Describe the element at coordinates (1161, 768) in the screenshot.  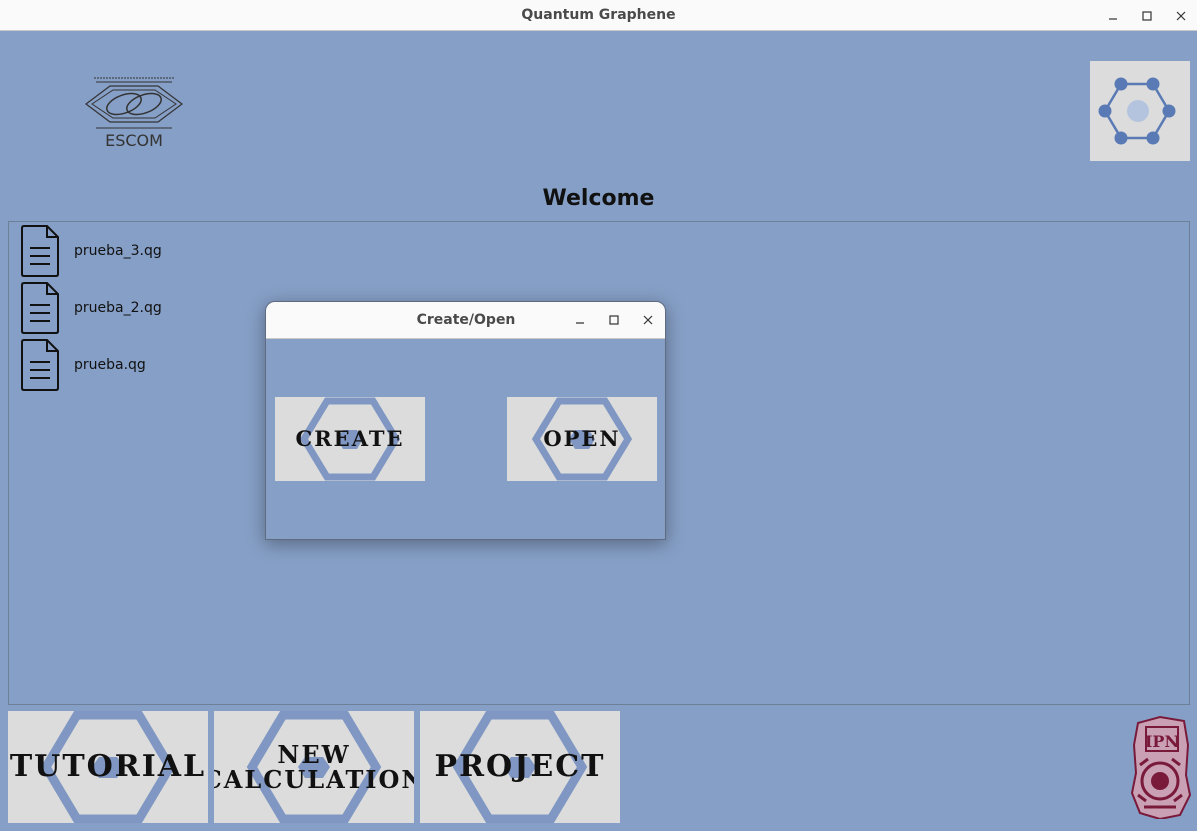
I see `ipn-logo: IPN` at that location.